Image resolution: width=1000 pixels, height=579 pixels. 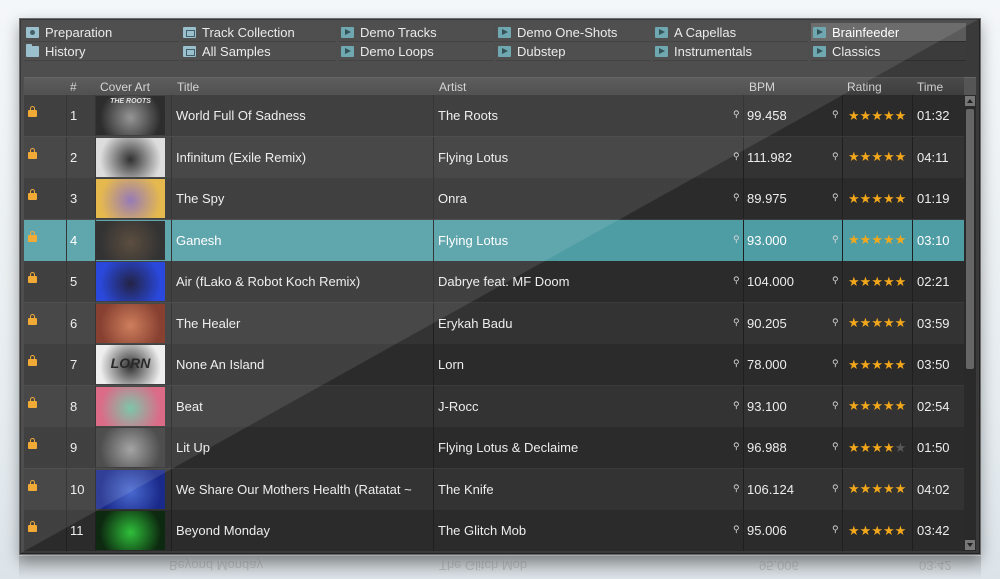 I want to click on favorite-preparation: Preparation, so click(x=101, y=32).